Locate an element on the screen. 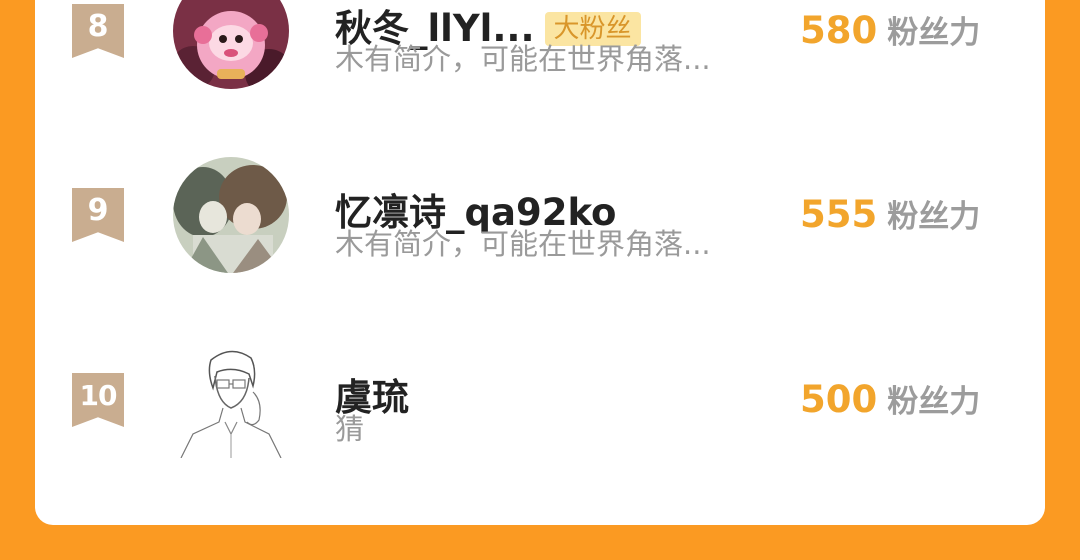 Image resolution: width=1080 pixels, height=560 pixels. score-value: 555 is located at coordinates (839, 214).